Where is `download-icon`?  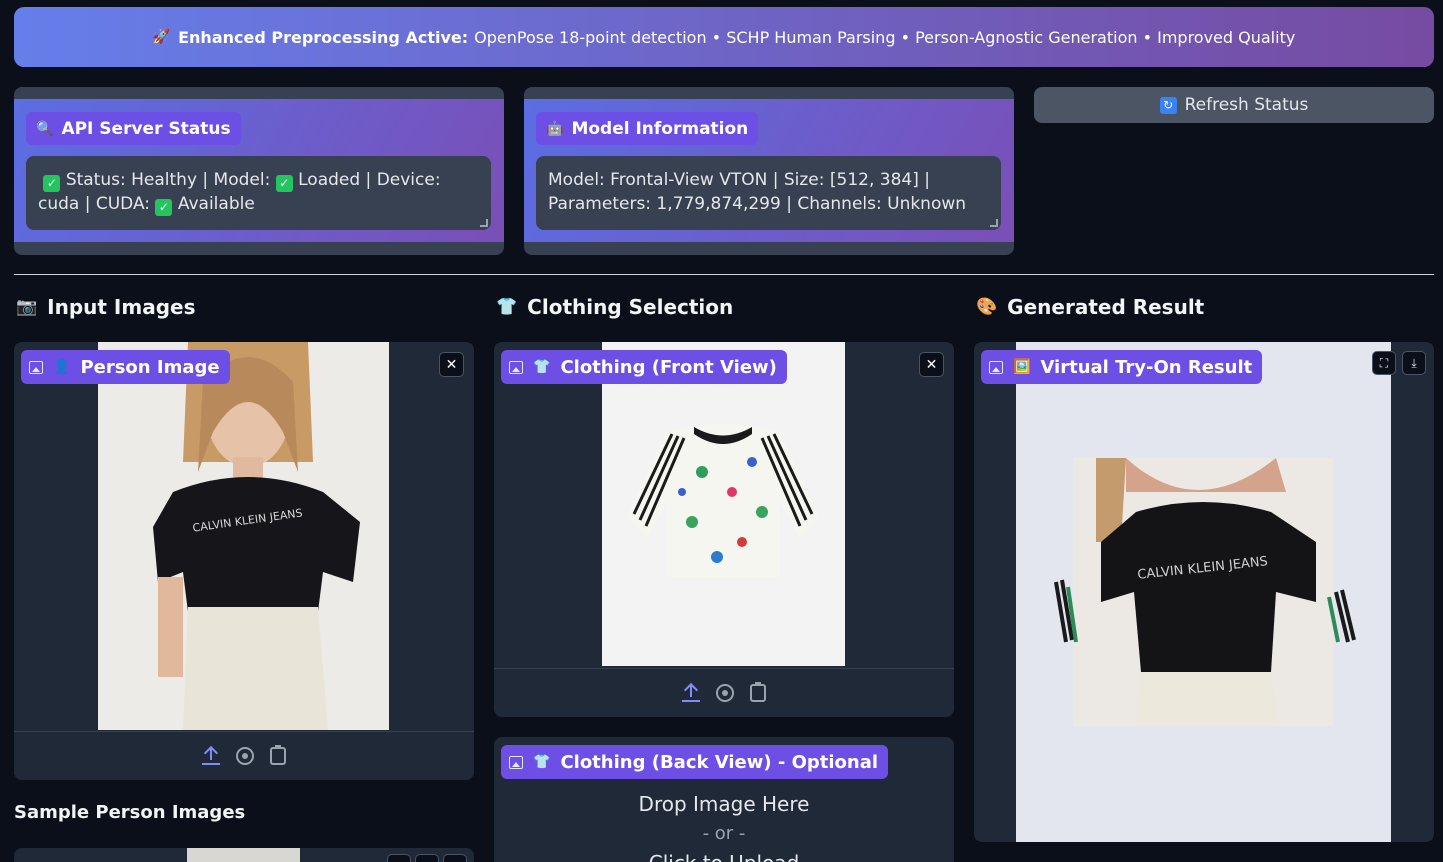 download-icon is located at coordinates (399, 858).